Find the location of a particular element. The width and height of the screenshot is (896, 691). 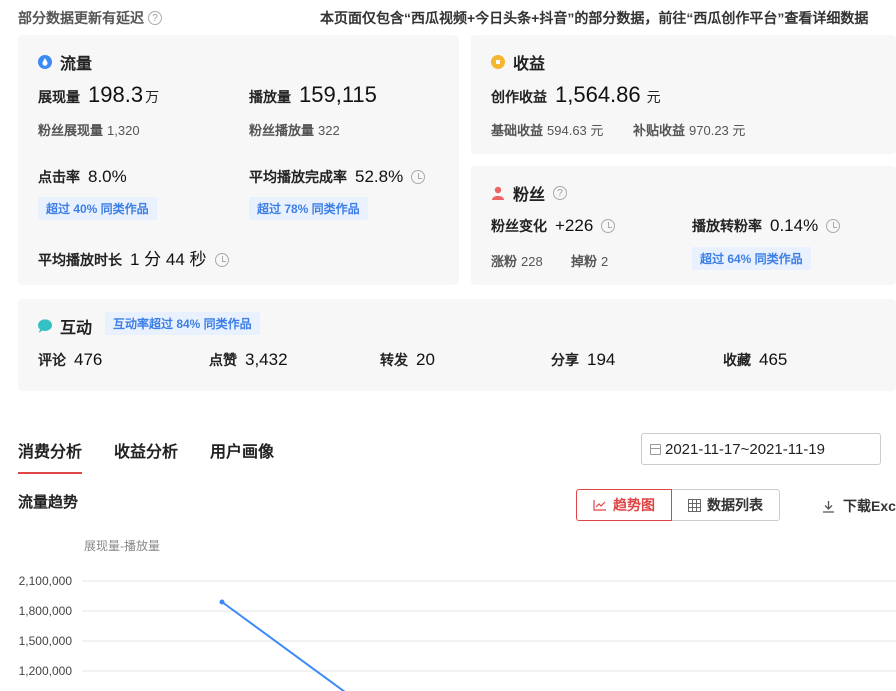

fans-change-metric: 粉丝变化 +226 is located at coordinates (553, 226).